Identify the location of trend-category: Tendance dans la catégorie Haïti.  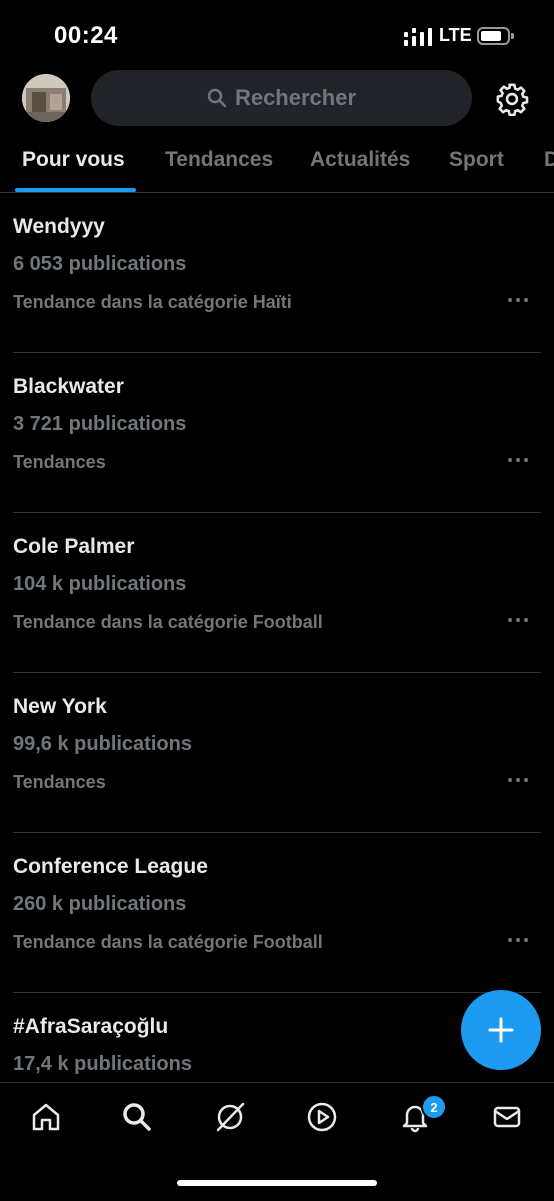
(152, 302).